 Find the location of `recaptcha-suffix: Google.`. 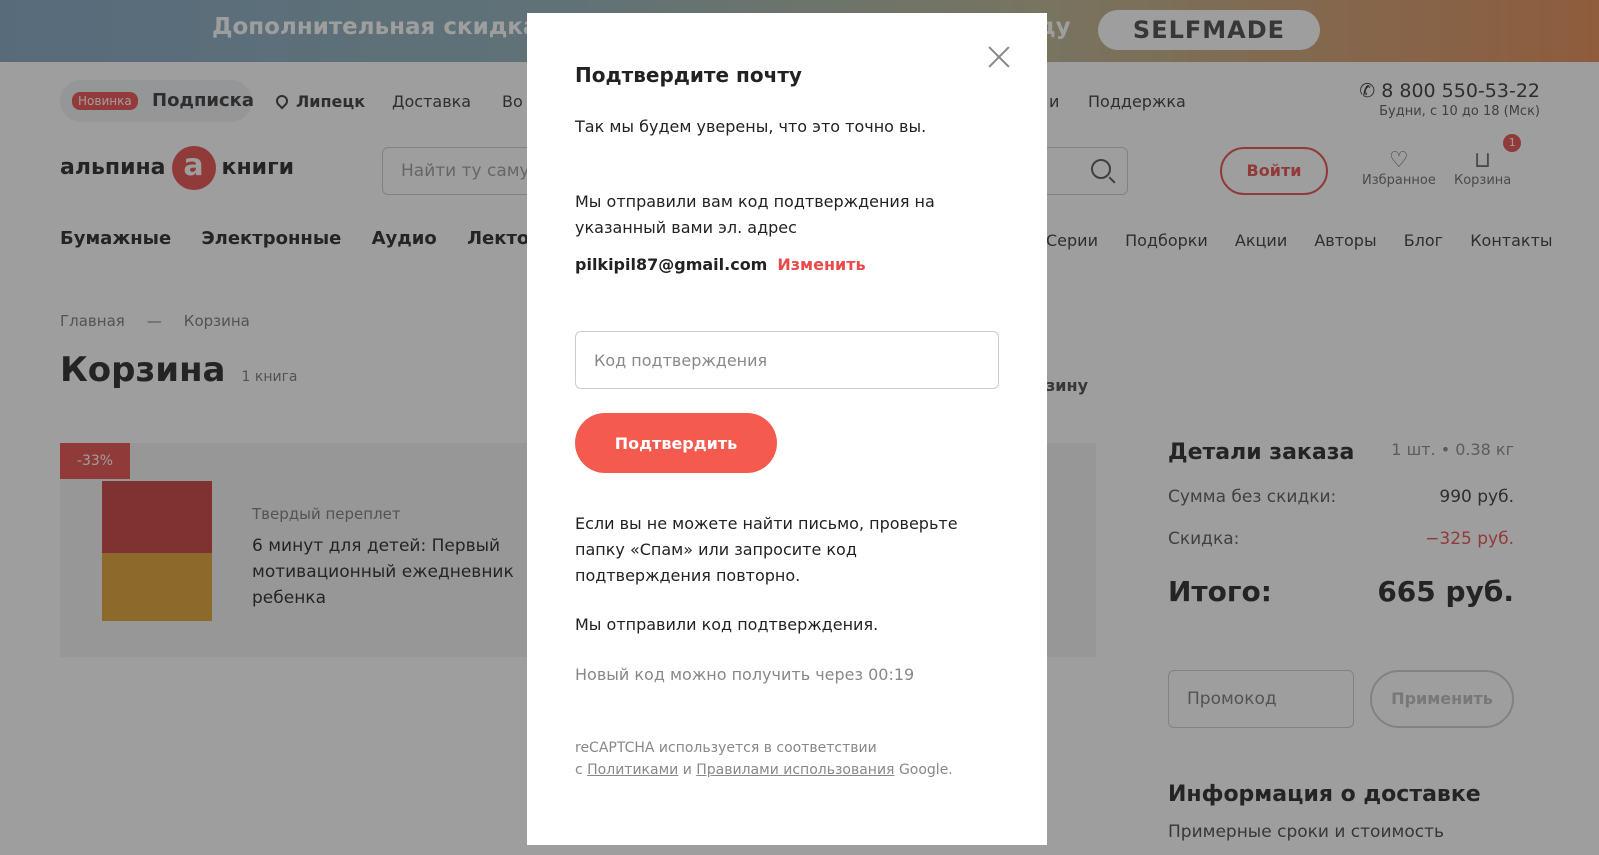

recaptcha-suffix: Google. is located at coordinates (925, 770).